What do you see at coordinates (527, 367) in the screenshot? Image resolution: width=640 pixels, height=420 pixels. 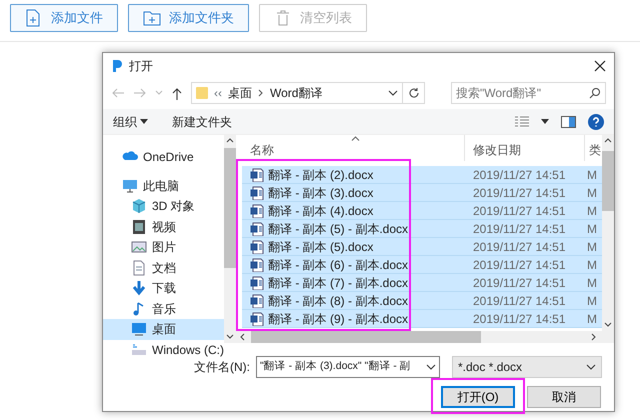 I see `file-type-select: *.doc *.docx` at bounding box center [527, 367].